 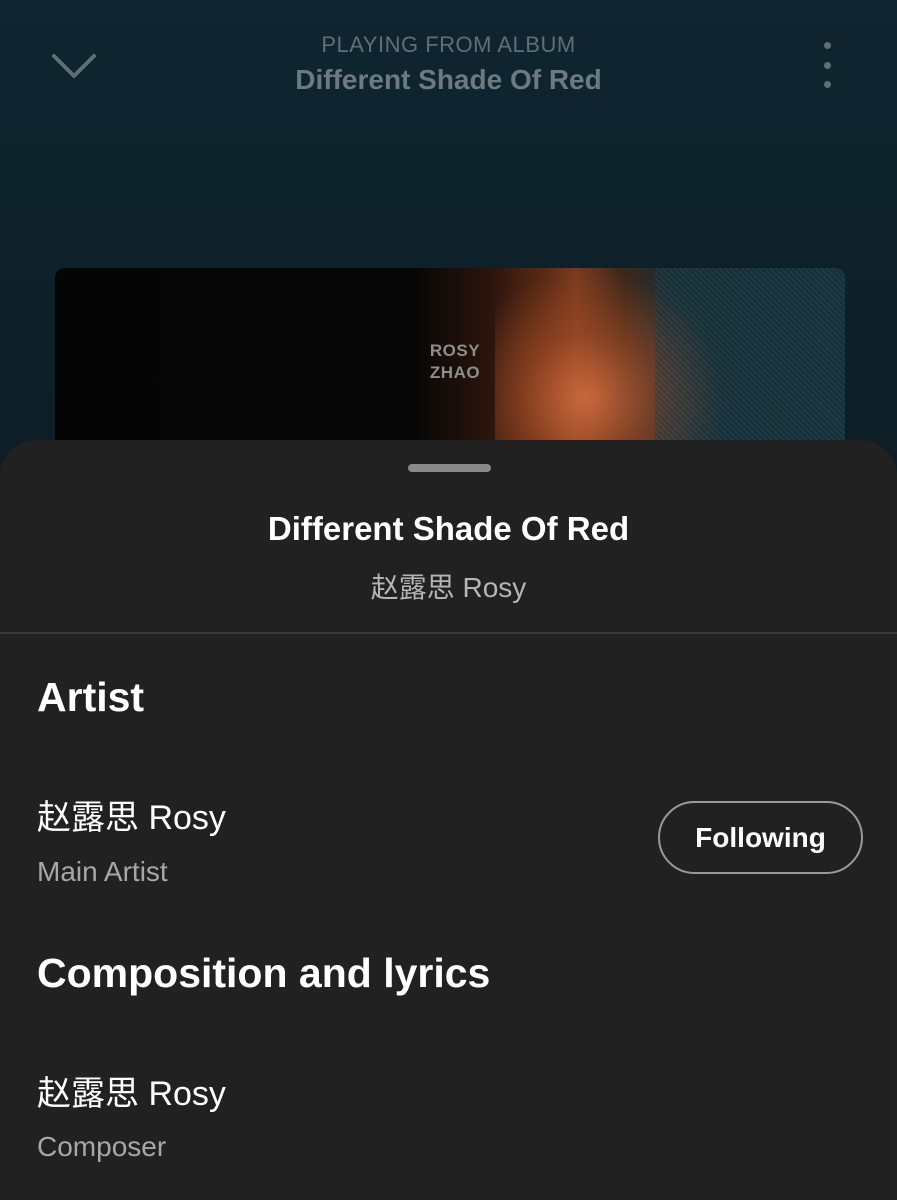 I want to click on cover-artist-text: ROSY ZHAO, so click(x=455, y=362).